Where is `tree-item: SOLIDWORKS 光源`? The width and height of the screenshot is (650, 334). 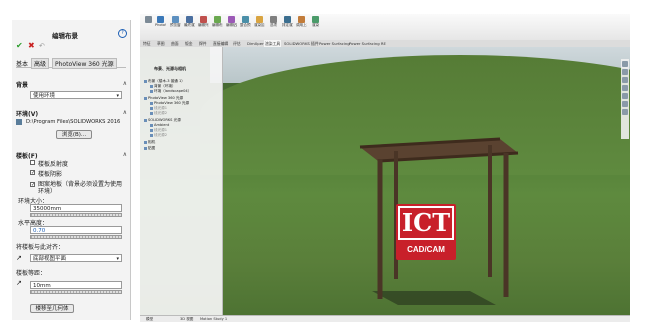
tree-item: SOLIDWORKS 光源 is located at coordinates (162, 120).